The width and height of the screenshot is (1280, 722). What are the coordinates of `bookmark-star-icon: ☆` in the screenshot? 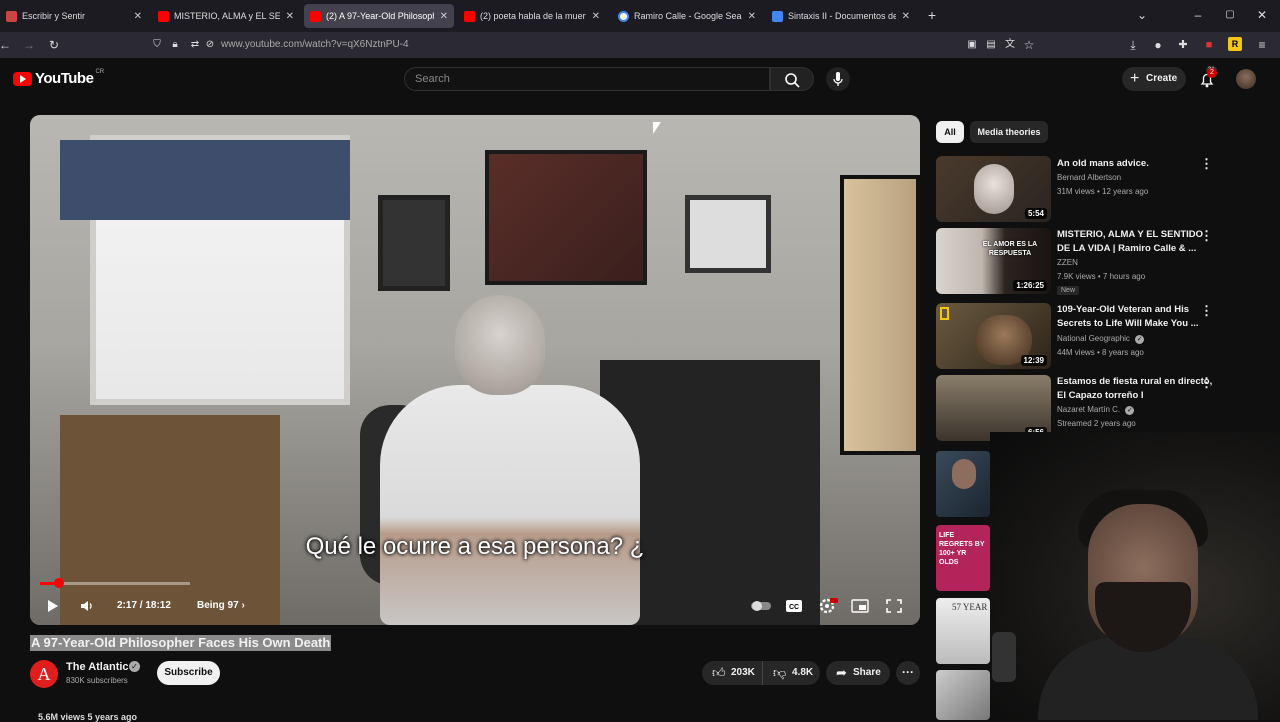 It's located at (1029, 45).